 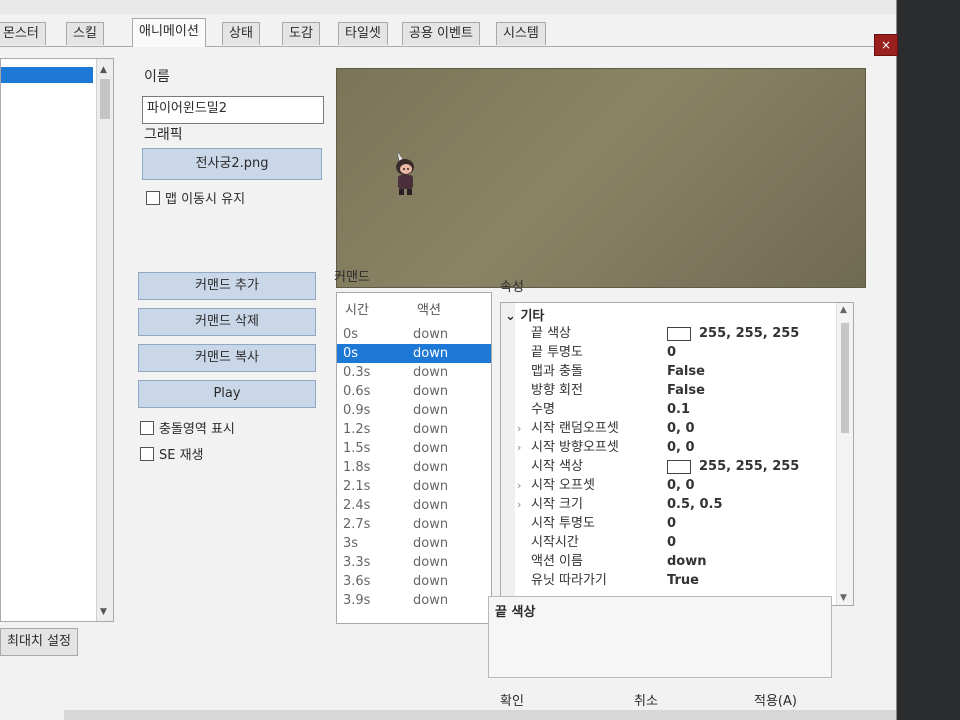 I want to click on property-row: 시작시간 0, so click(x=669, y=543).